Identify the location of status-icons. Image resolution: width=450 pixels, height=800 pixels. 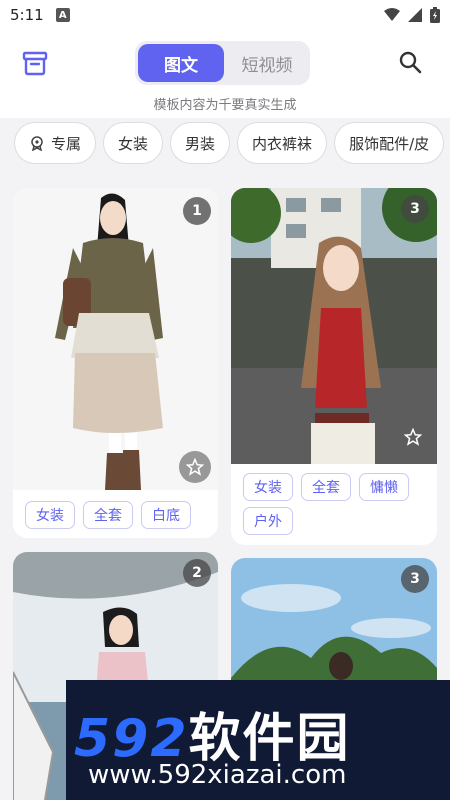
(412, 15).